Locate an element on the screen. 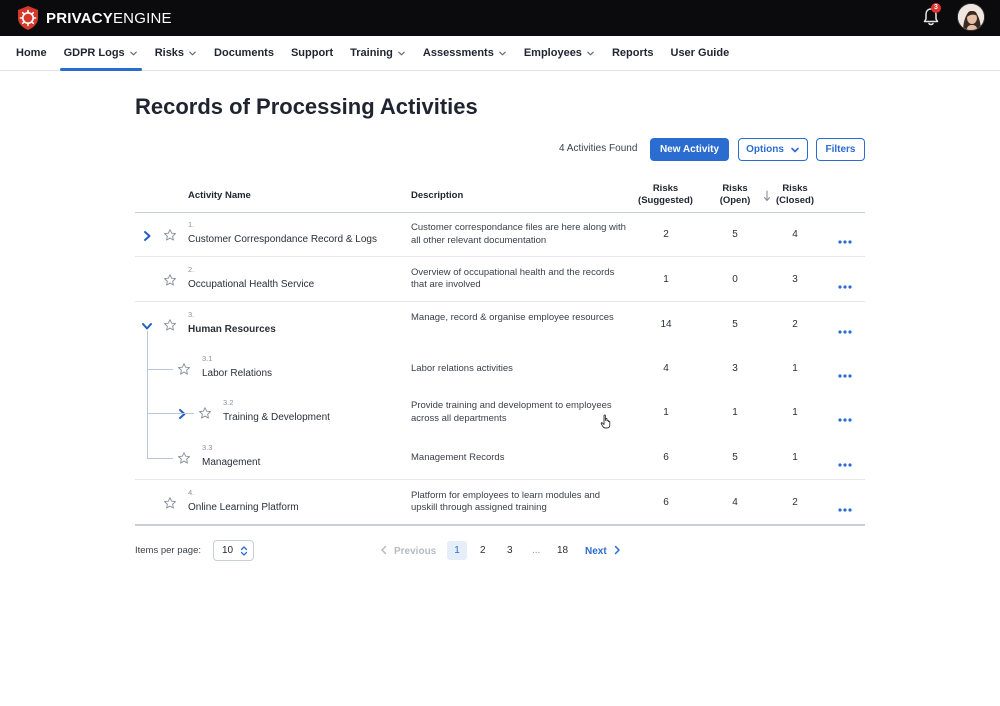 The image size is (1000, 706). activities-found-count: 4 Activities Found is located at coordinates (598, 148).